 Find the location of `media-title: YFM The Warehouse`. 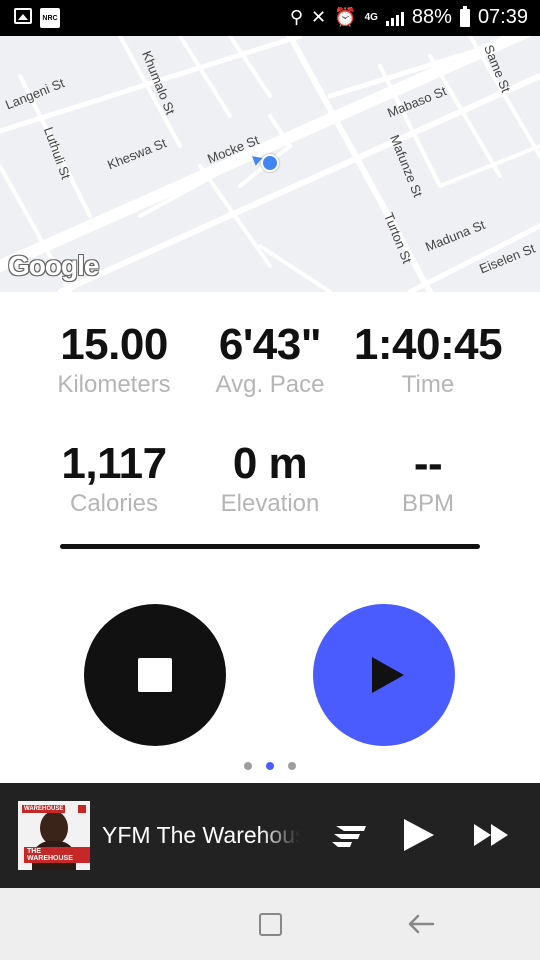

media-title: YFM The Warehouse is located at coordinates (201, 835).